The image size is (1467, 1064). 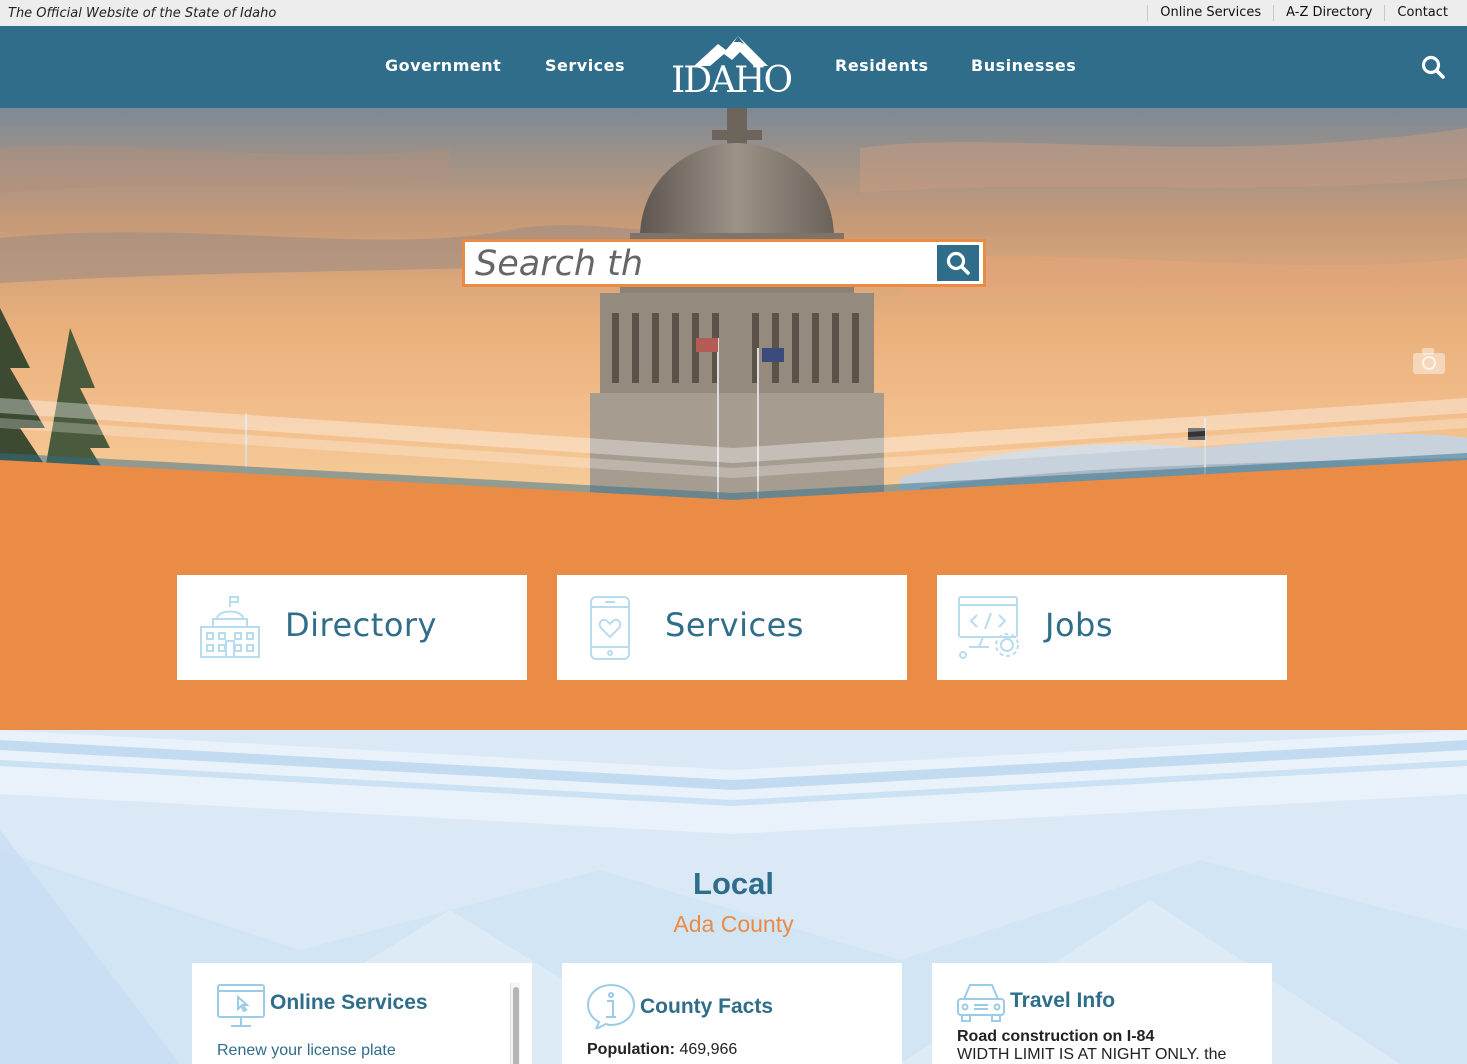 I want to click on population-label: Population:, so click(x=631, y=1049).